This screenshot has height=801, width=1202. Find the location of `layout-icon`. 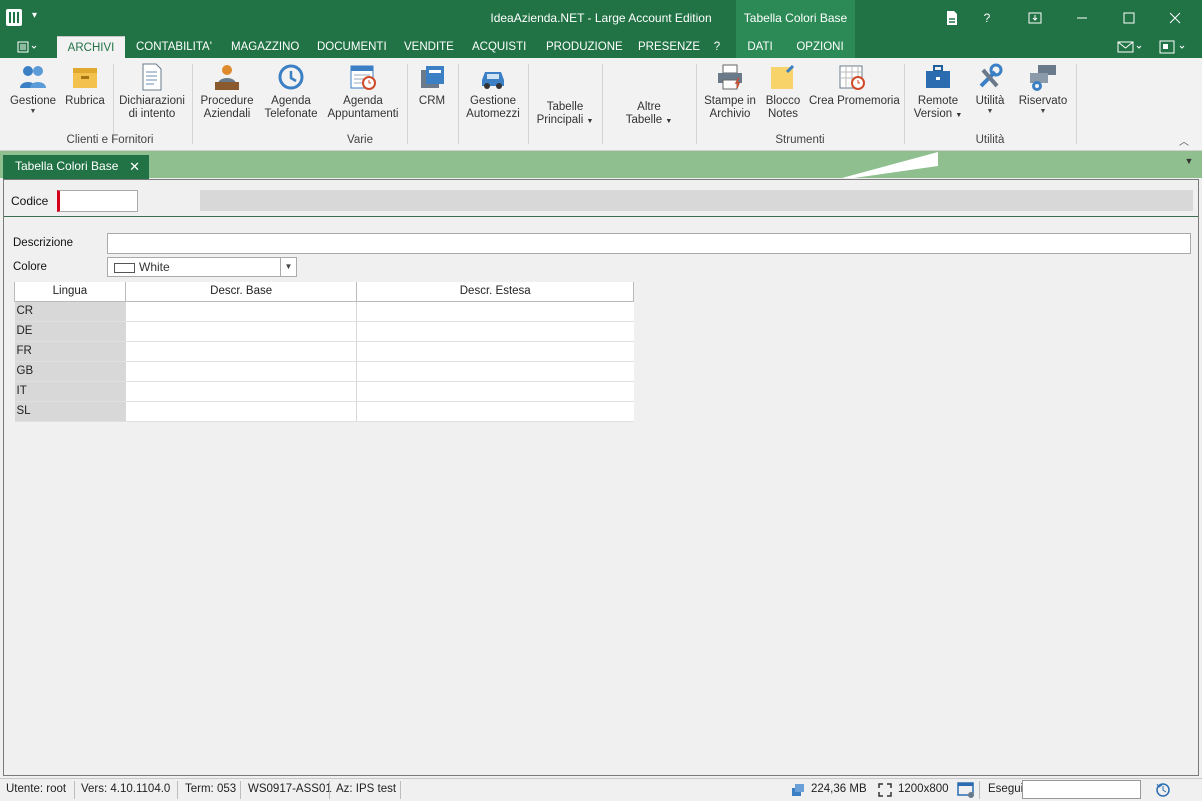

layout-icon is located at coordinates (1174, 47).